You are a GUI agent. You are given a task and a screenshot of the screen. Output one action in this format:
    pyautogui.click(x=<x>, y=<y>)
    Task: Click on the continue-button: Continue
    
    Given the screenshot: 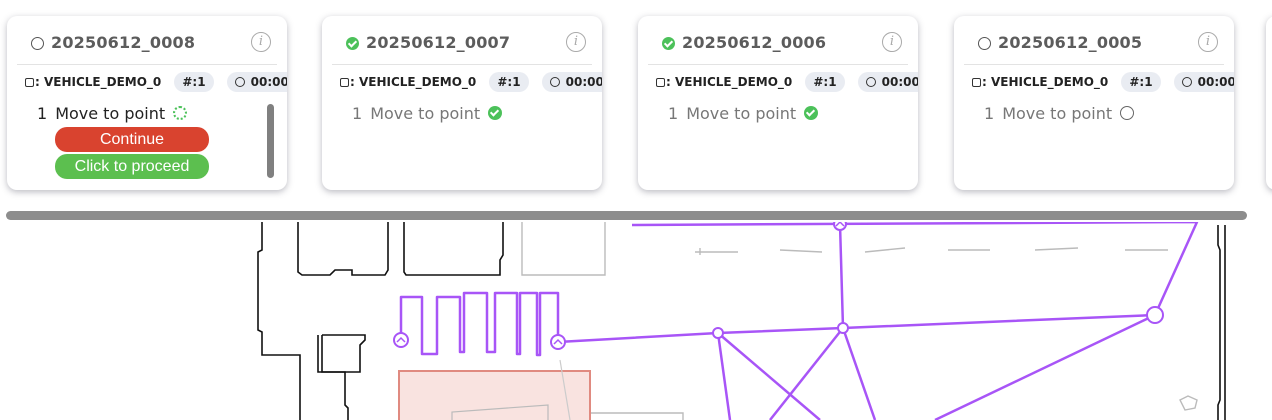 What is the action you would take?
    pyautogui.click(x=132, y=139)
    